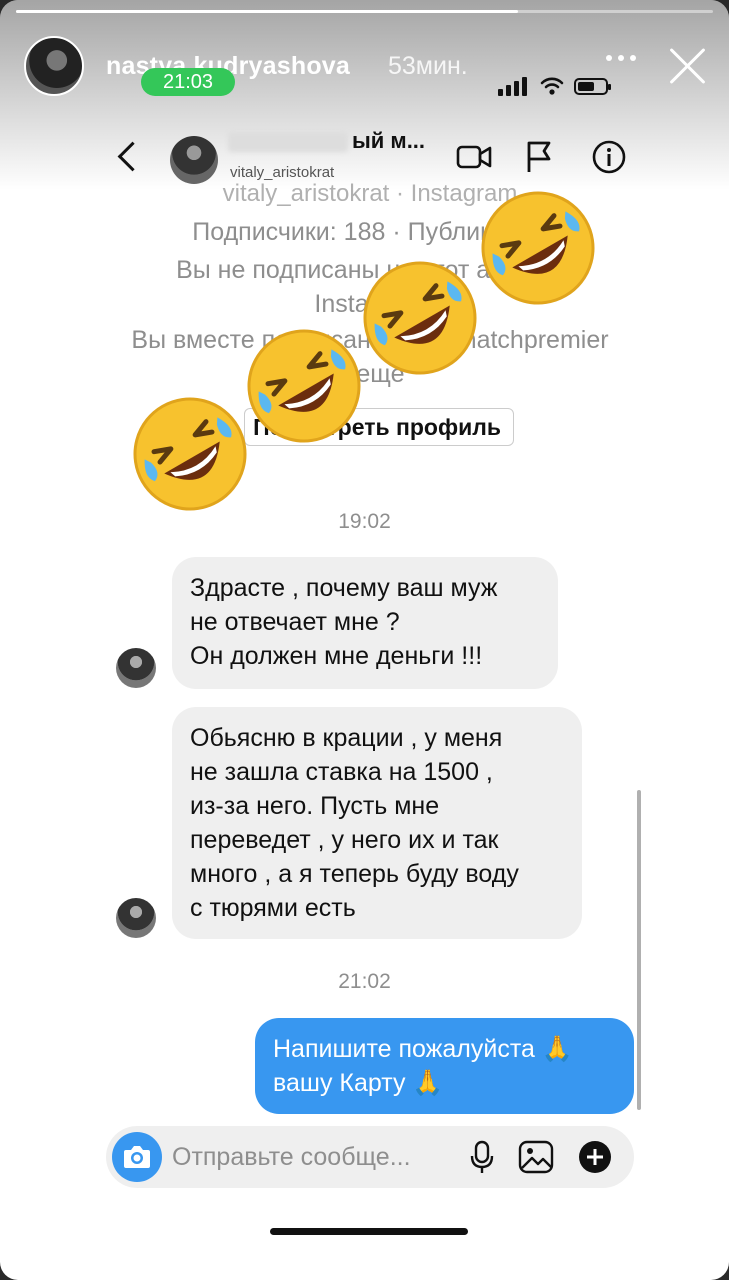  Describe the element at coordinates (341, 772) in the screenshot. I see `message-line: не зашла ставка на 1500 ,` at that location.